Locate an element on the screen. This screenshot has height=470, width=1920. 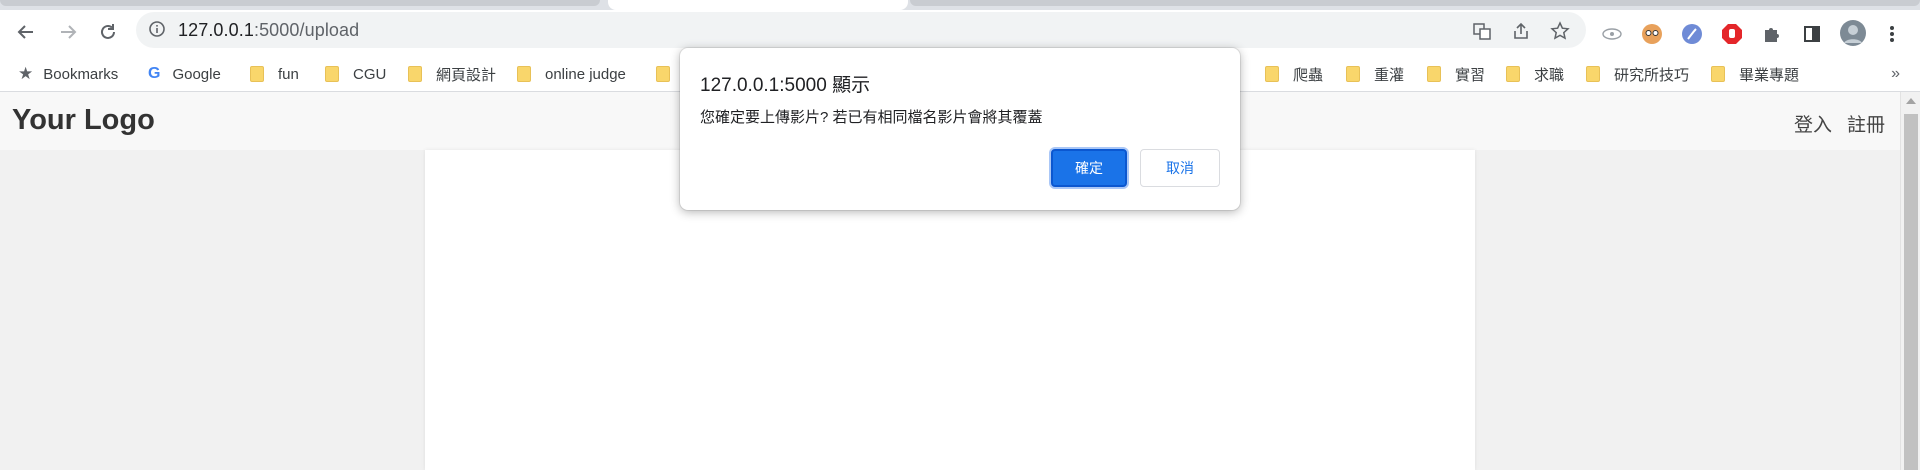
chevron-double-right-icon: » is located at coordinates (1895, 73).